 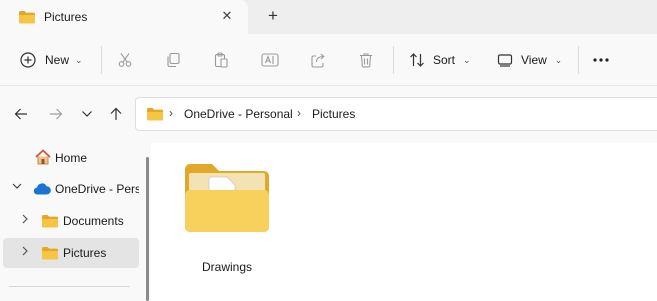 I want to click on copy-icon, so click(x=173, y=60).